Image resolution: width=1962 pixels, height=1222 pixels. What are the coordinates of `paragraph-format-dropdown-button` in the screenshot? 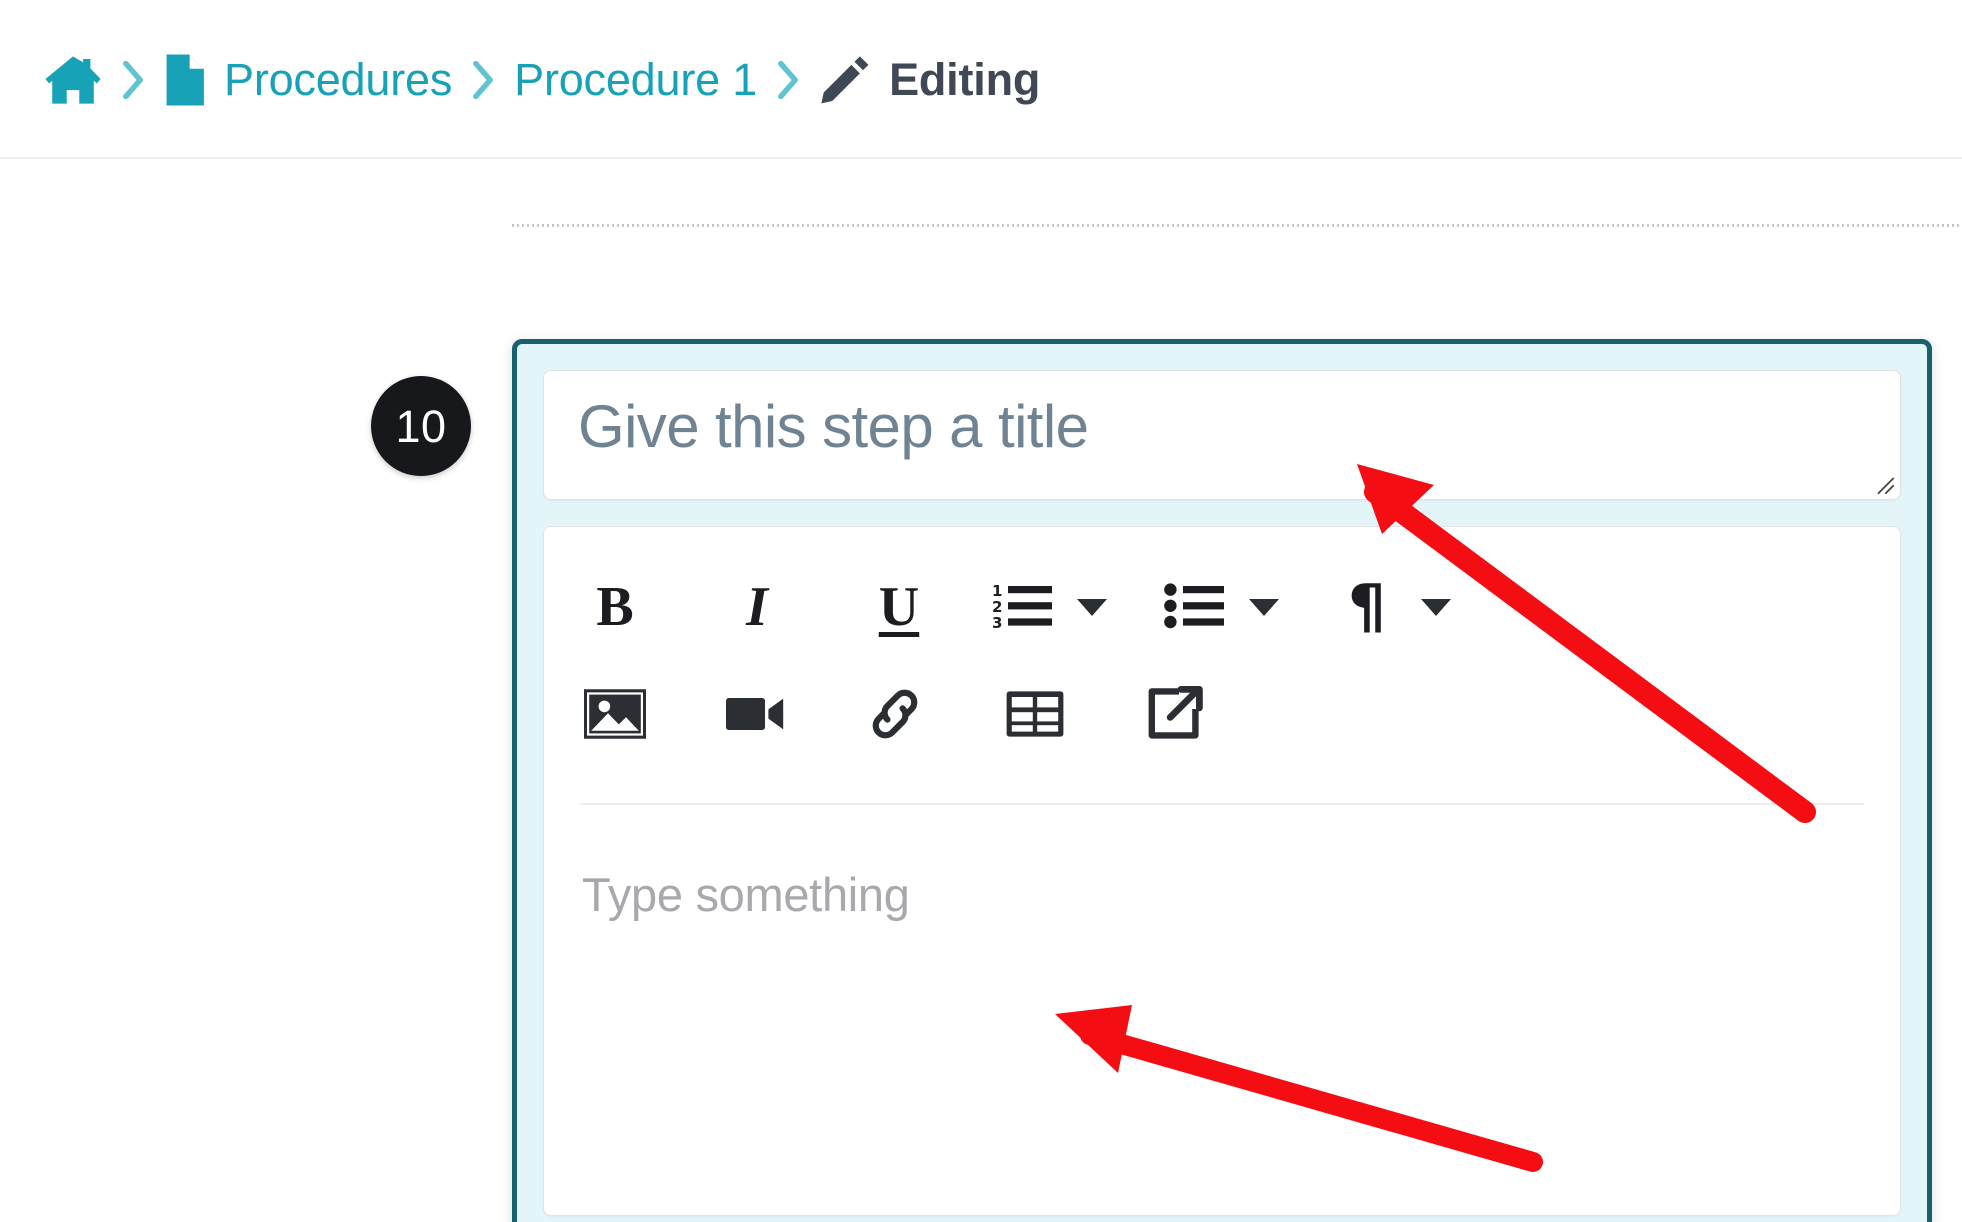 It's located at (1436, 607).